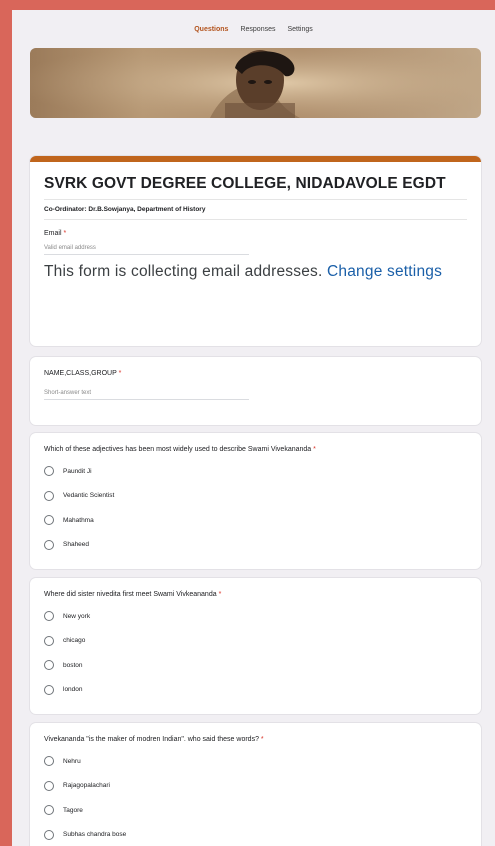 The width and height of the screenshot is (495, 846). I want to click on email-label-text: Email, so click(53, 233).